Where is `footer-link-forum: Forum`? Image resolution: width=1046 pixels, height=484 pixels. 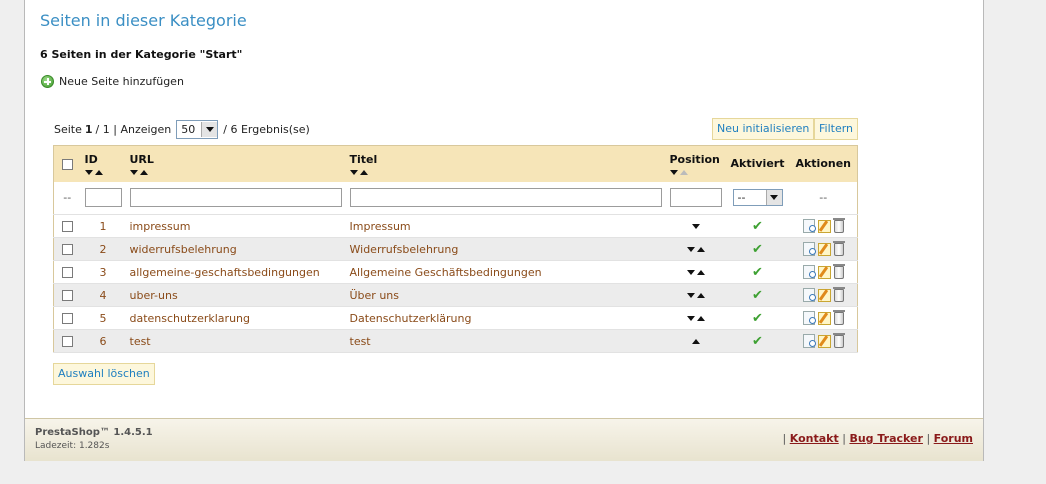
footer-link-forum: Forum is located at coordinates (953, 438).